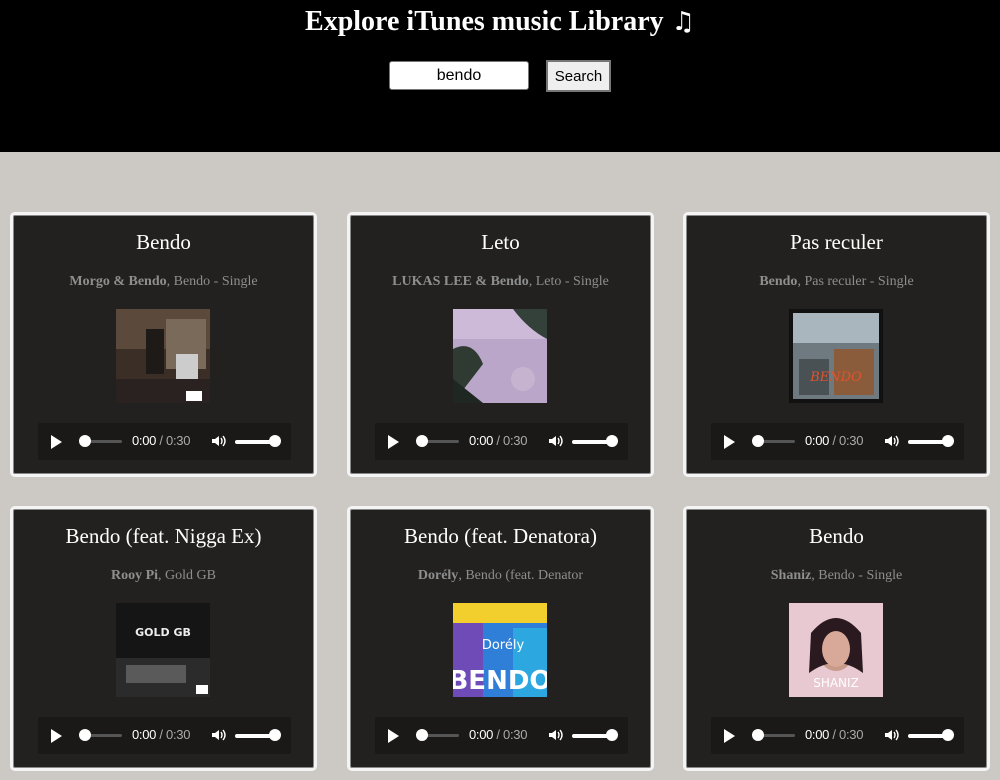  I want to click on page-title-text: Explore iTunes music Library, so click(484, 21).